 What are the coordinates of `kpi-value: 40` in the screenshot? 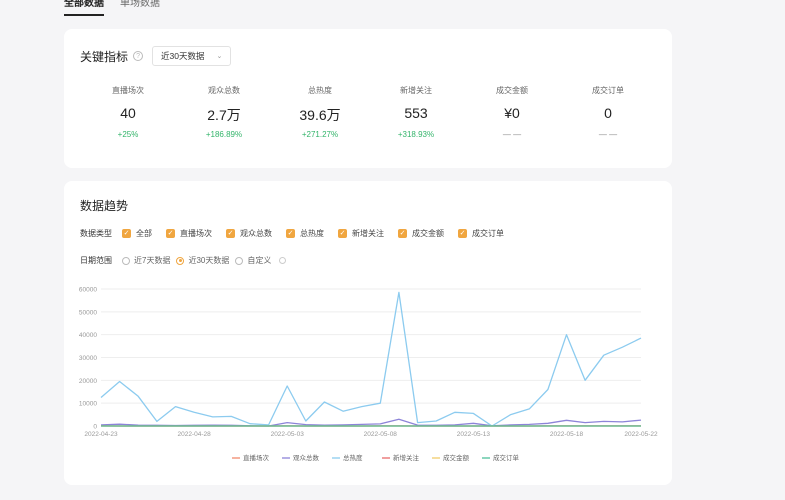 It's located at (128, 113).